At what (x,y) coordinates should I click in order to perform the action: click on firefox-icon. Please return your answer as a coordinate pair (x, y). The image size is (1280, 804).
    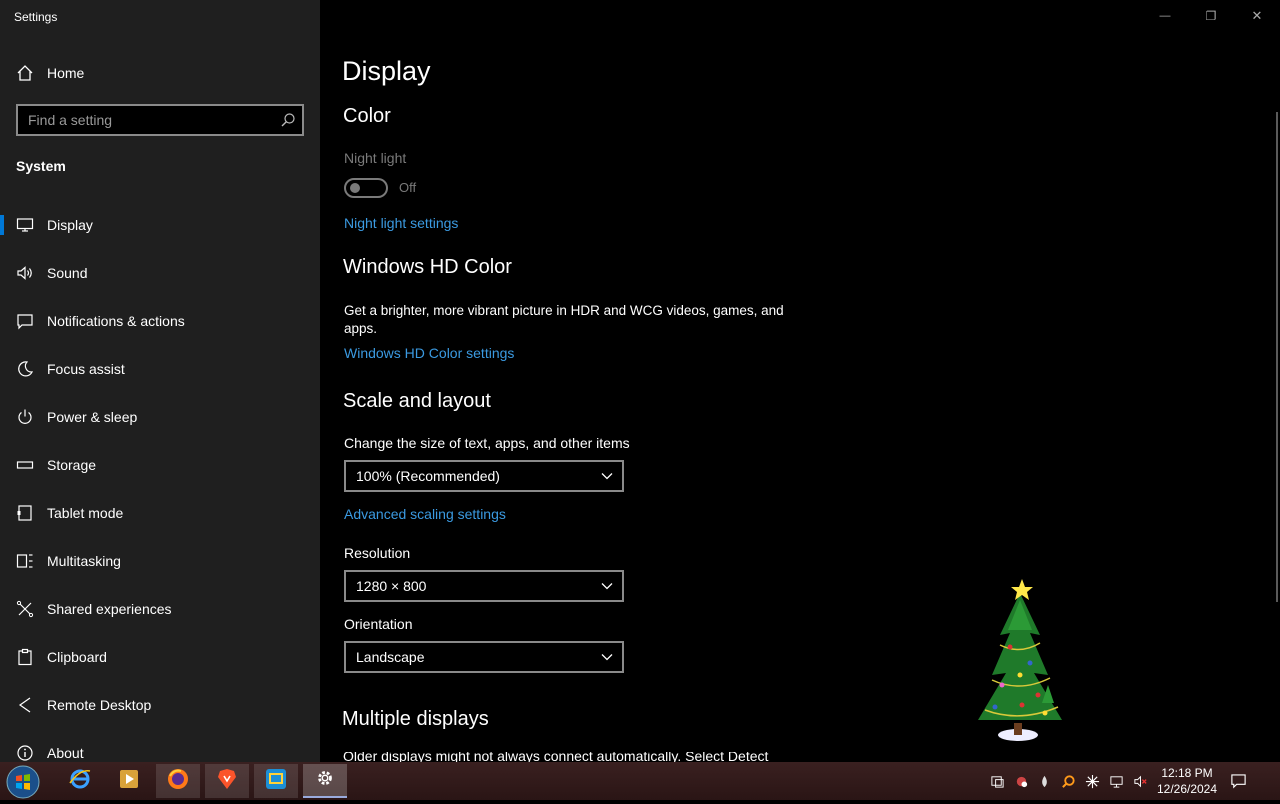
    Looking at the image, I should click on (178, 781).